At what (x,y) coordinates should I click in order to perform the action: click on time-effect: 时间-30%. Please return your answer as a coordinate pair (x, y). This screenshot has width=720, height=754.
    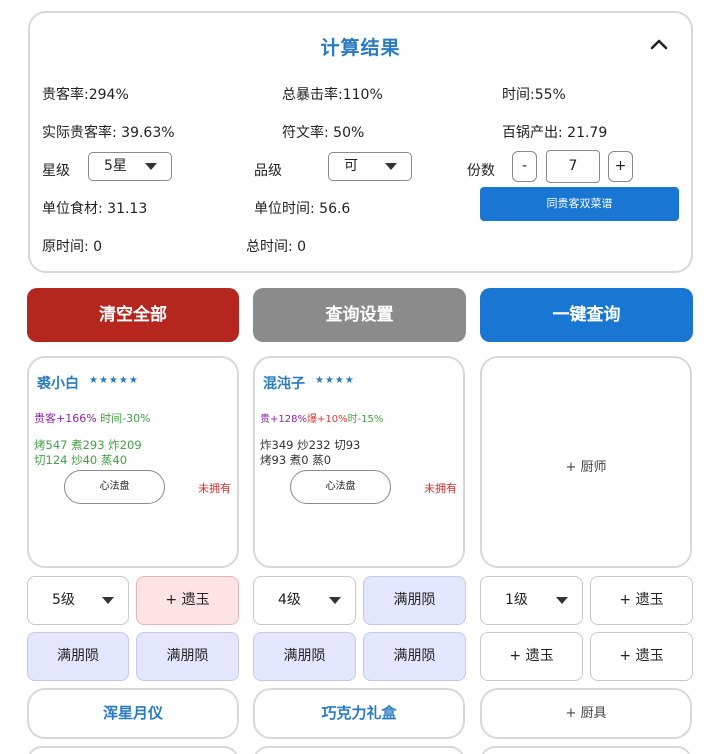
    Looking at the image, I should click on (123, 418).